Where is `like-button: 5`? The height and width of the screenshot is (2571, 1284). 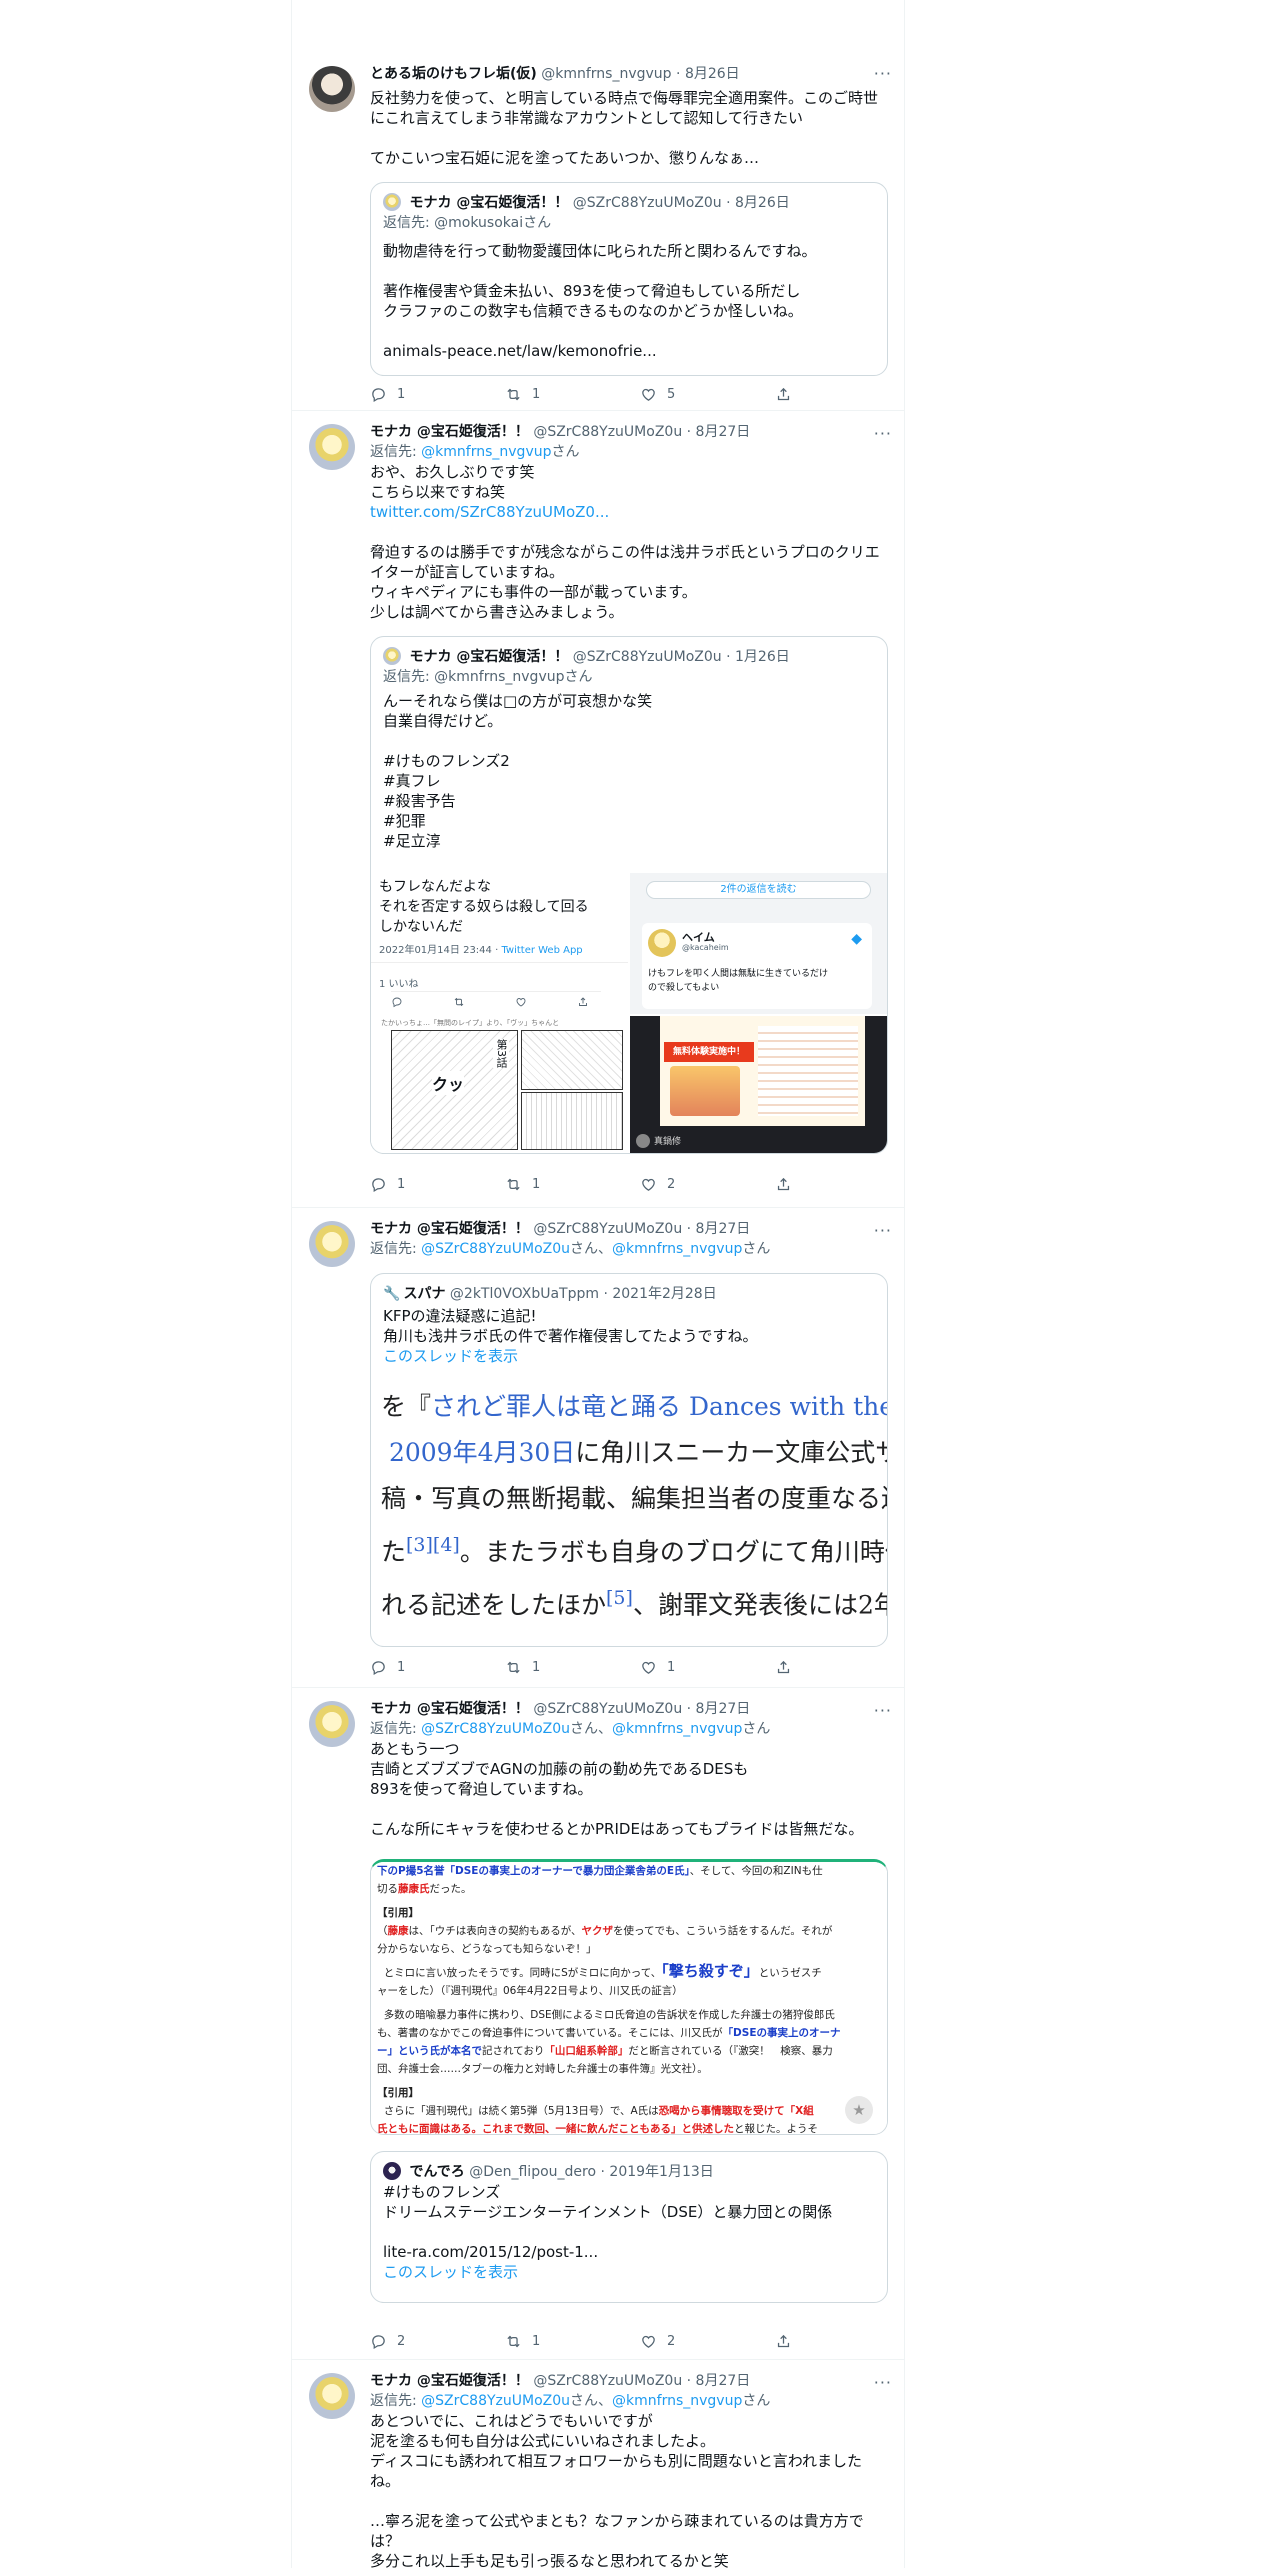
like-button: 5 is located at coordinates (657, 394).